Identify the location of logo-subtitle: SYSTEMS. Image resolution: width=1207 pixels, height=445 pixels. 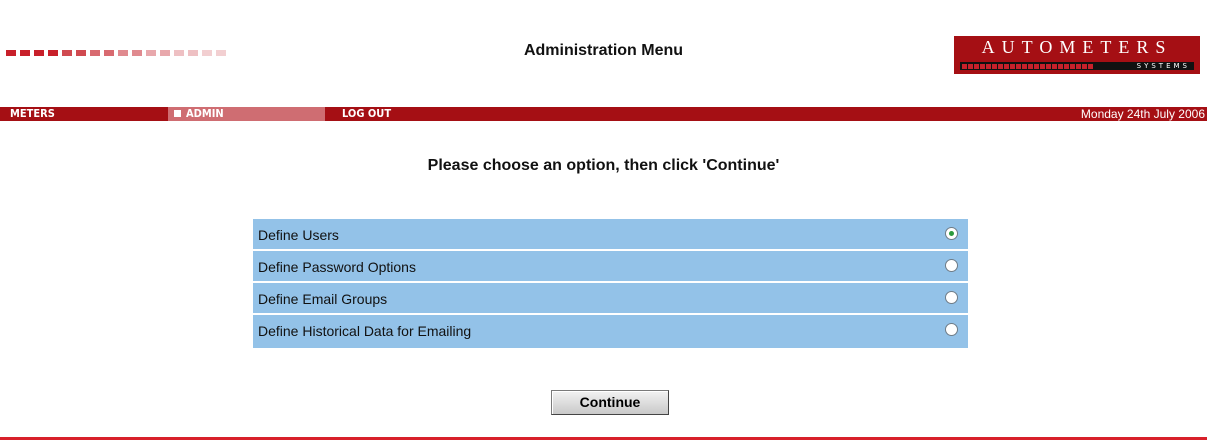
(1163, 66).